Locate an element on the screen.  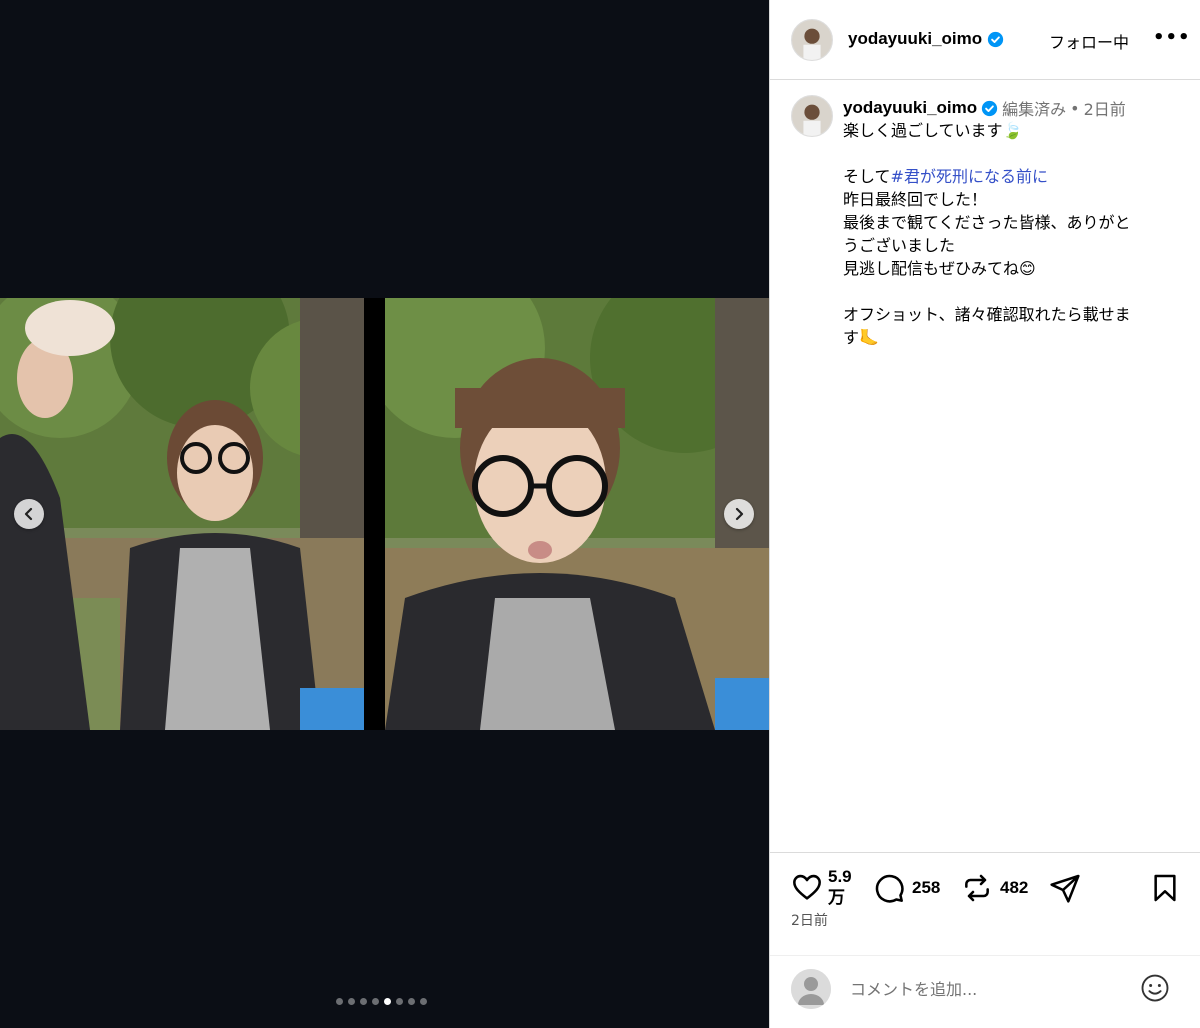
repost-button: 482 is located at coordinates (994, 888).